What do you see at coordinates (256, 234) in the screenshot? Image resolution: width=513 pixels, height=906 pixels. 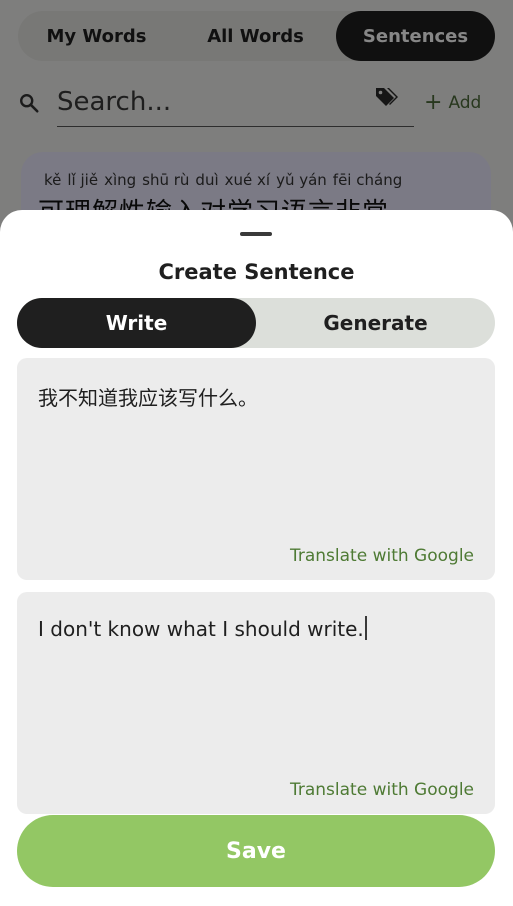 I see `drag-handle` at bounding box center [256, 234].